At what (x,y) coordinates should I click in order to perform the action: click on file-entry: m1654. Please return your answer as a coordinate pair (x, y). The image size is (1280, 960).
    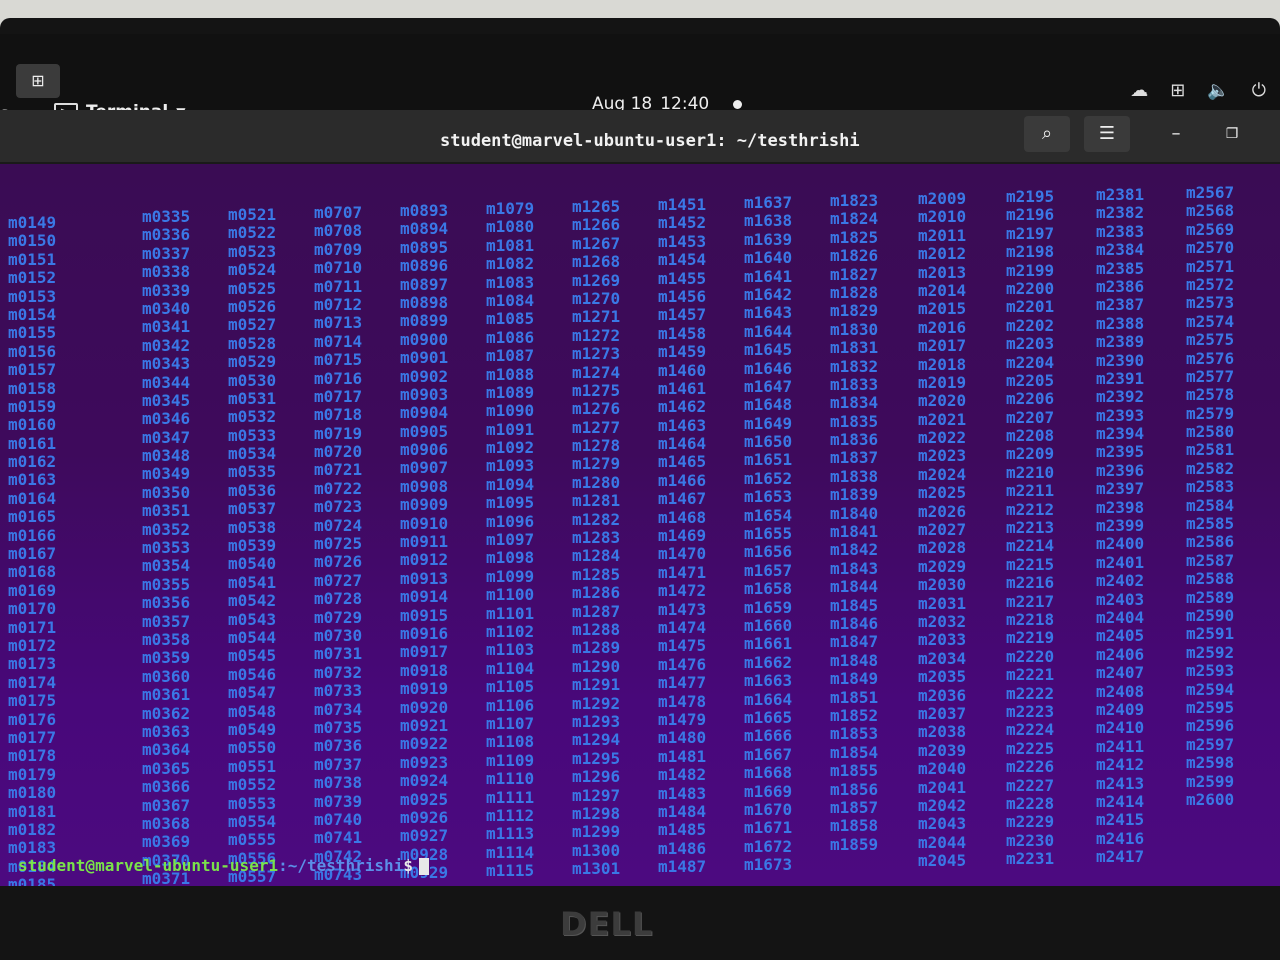
    Looking at the image, I should click on (768, 515).